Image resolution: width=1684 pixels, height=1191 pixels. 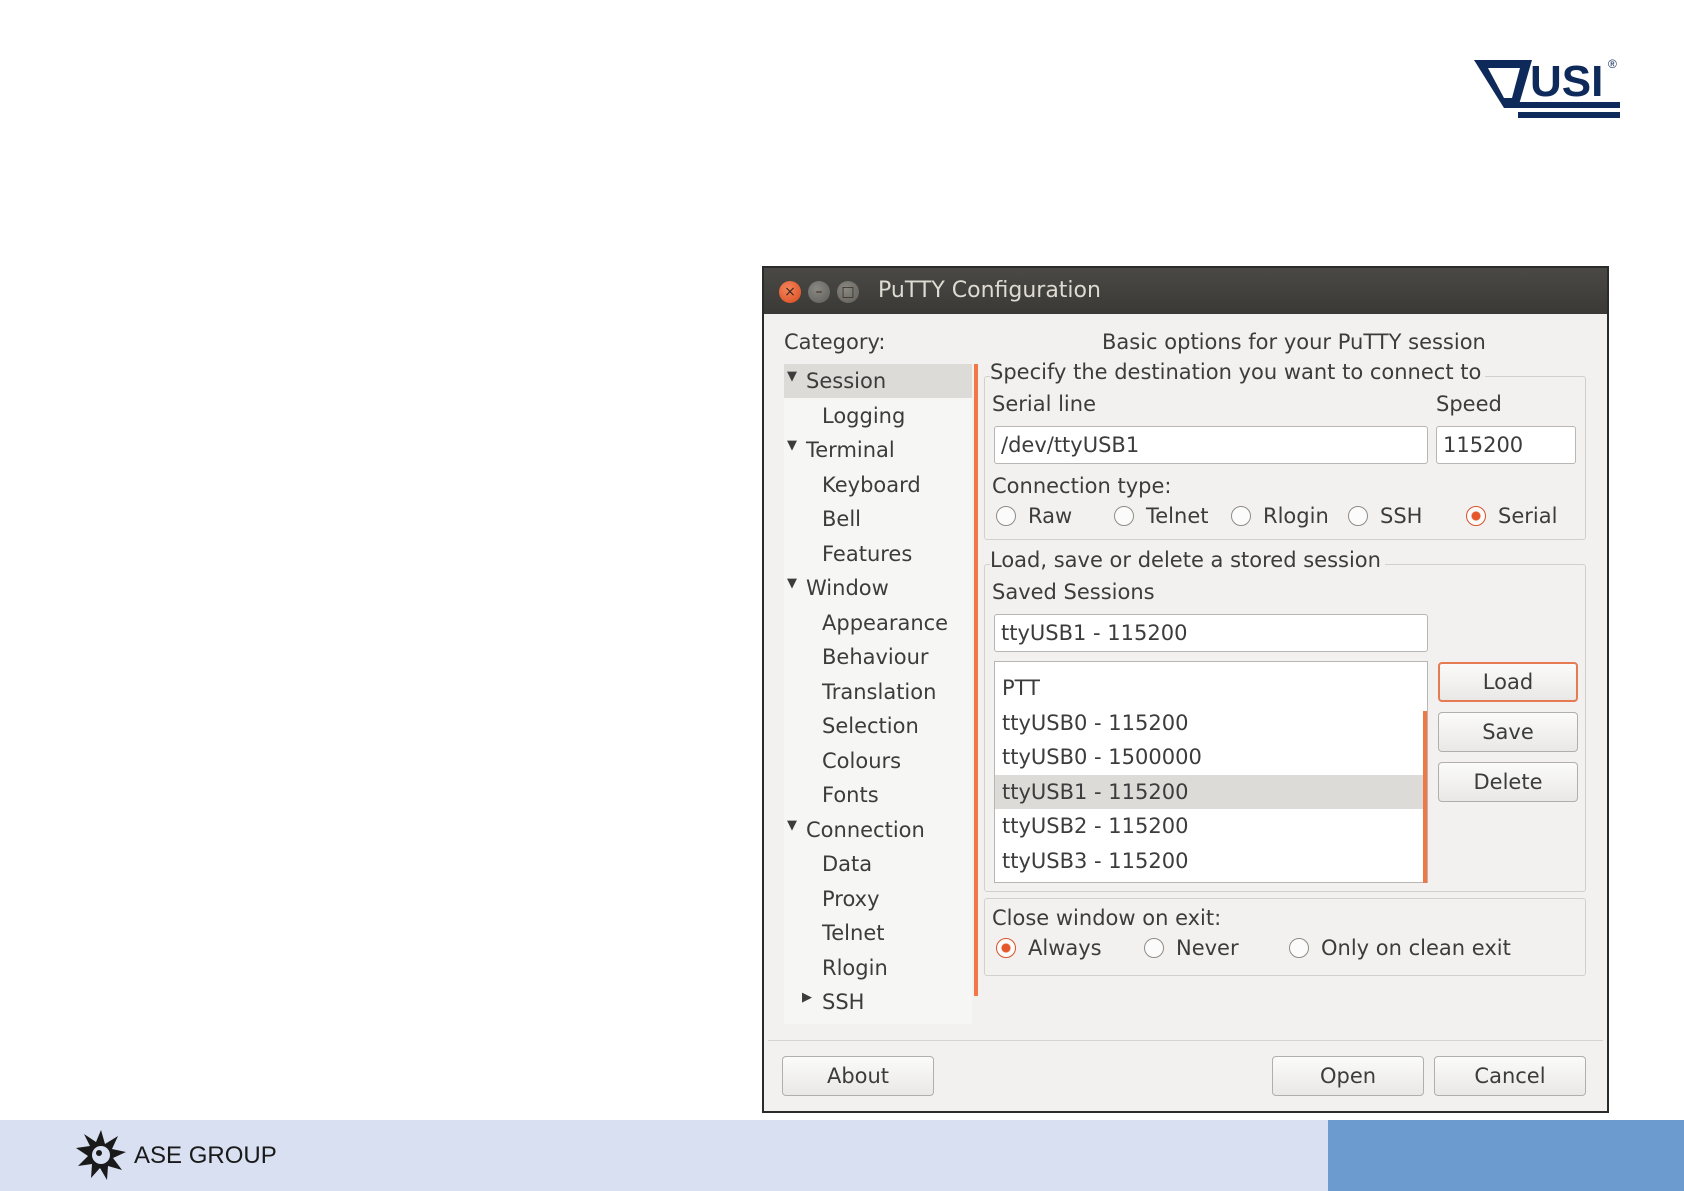 I want to click on tree-item-logging: Logging, so click(x=878, y=416).